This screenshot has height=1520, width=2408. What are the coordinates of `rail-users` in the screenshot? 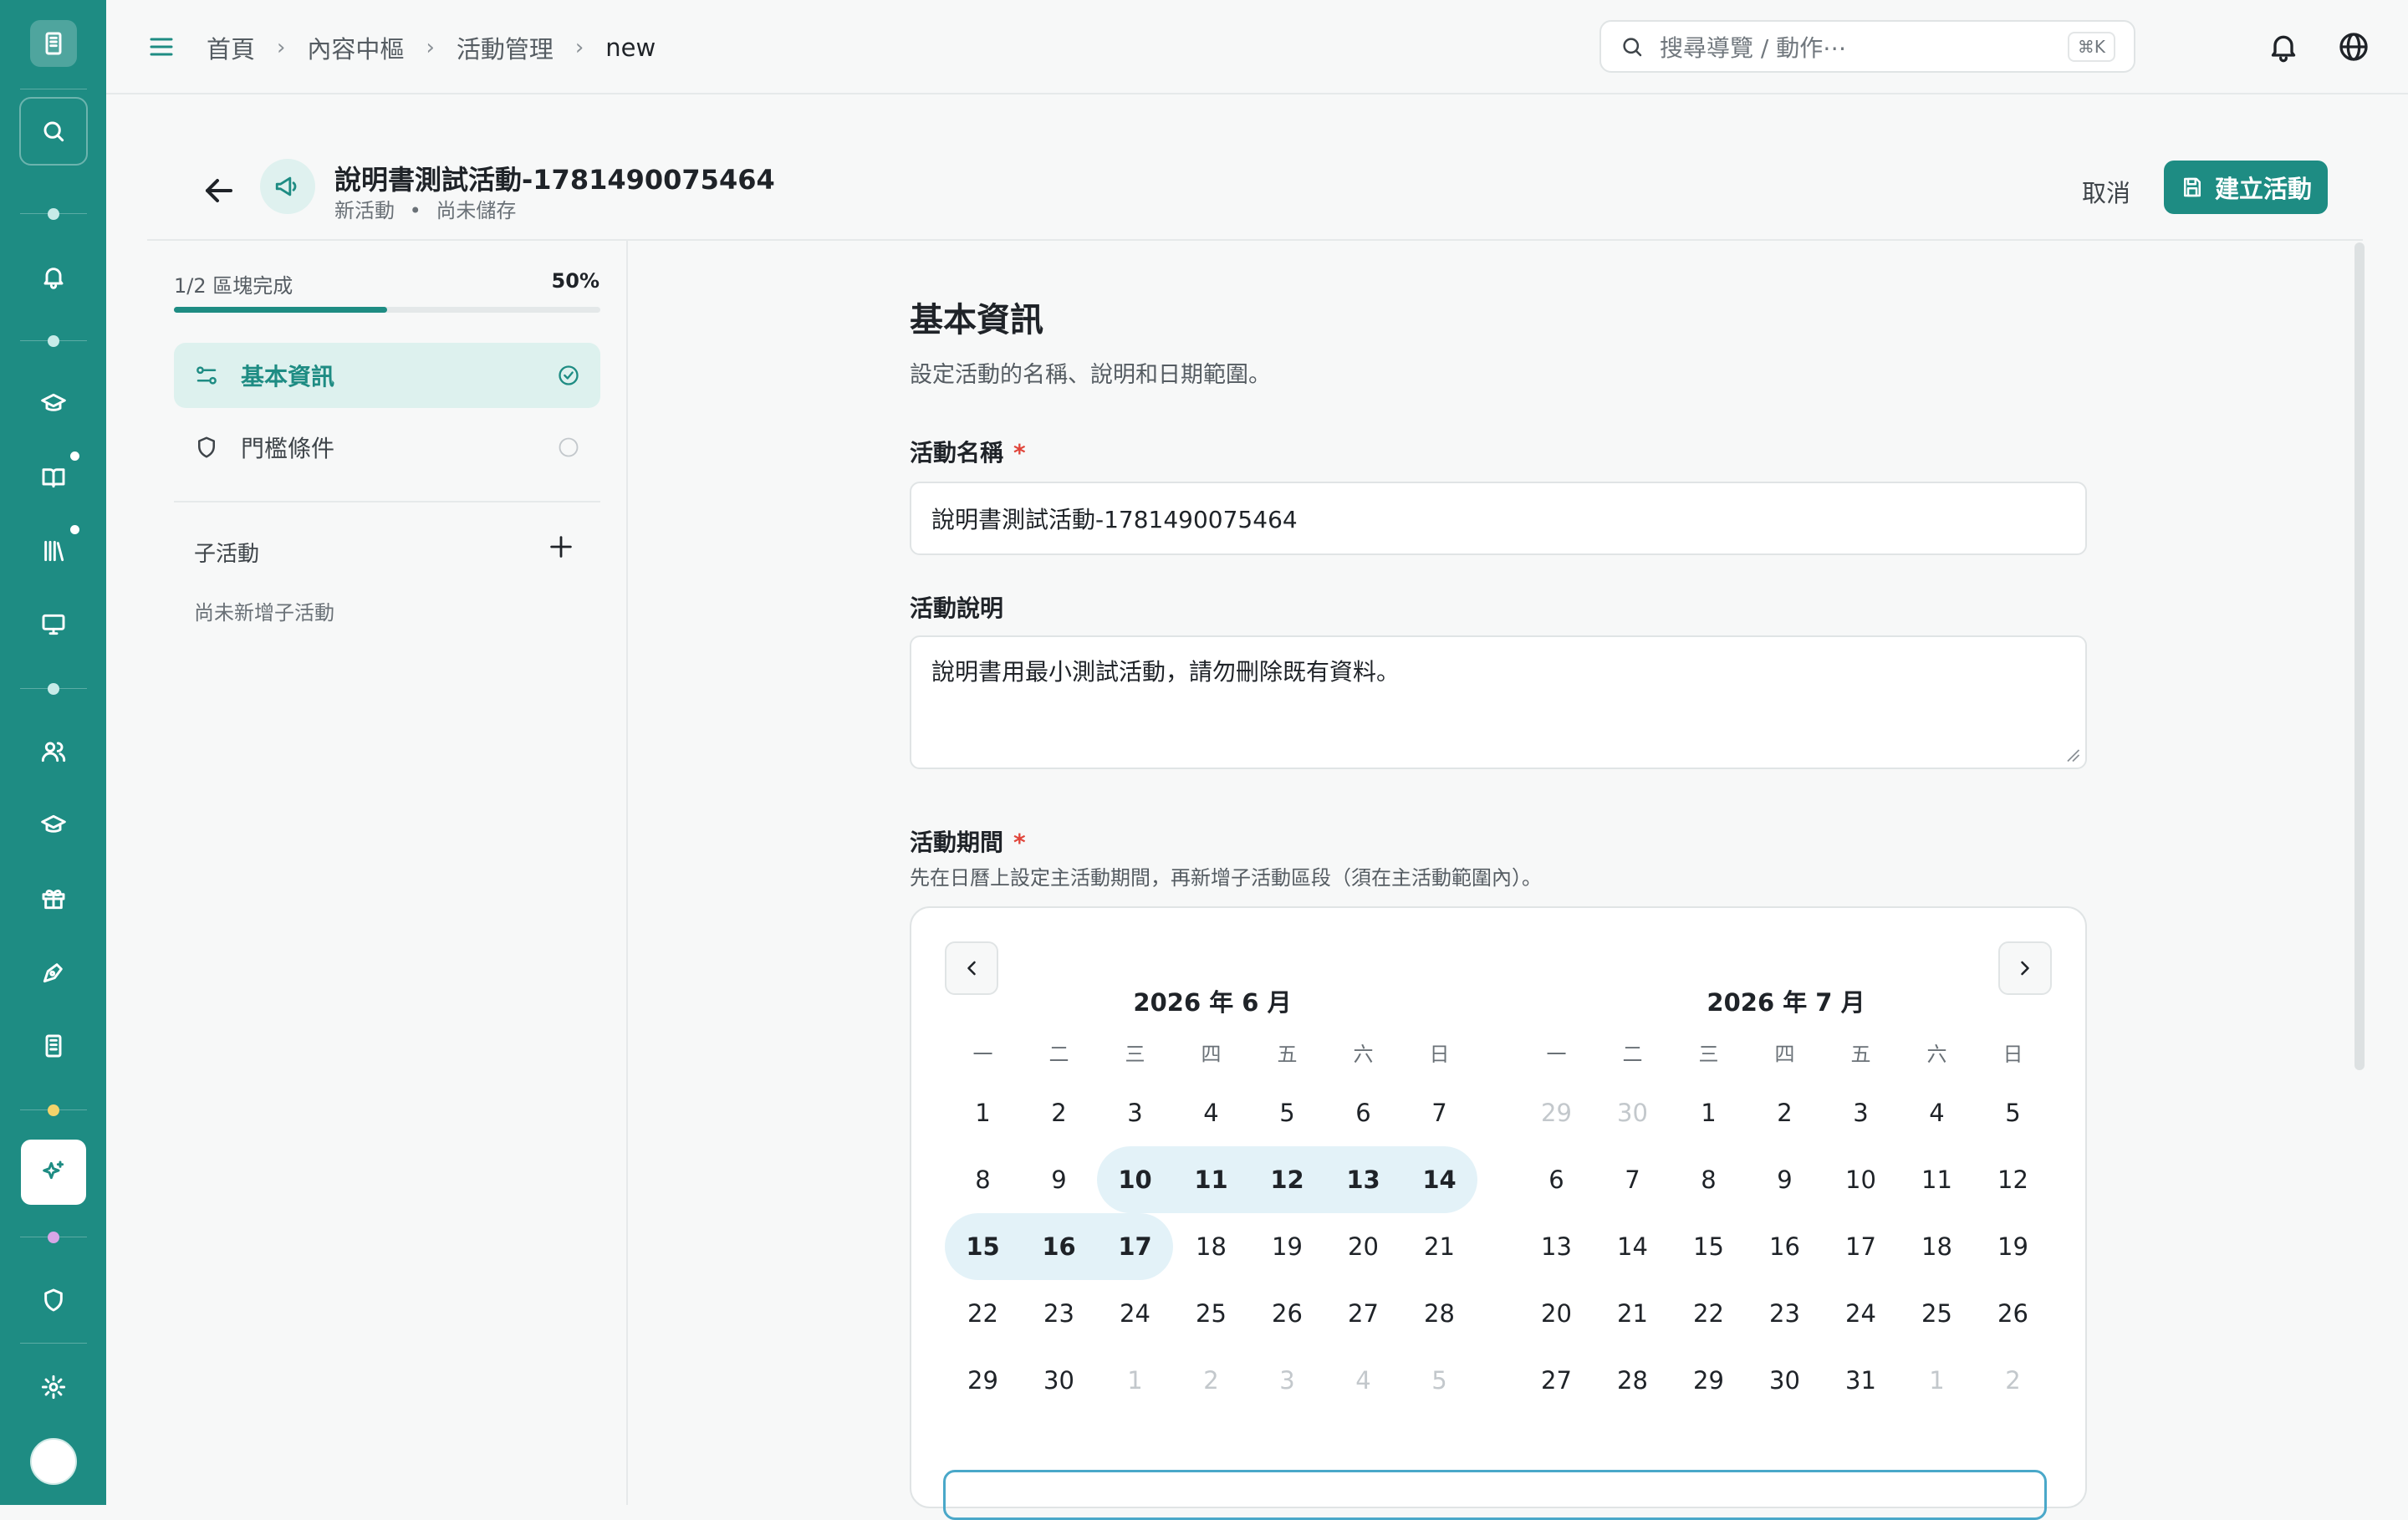 It's located at (53, 752).